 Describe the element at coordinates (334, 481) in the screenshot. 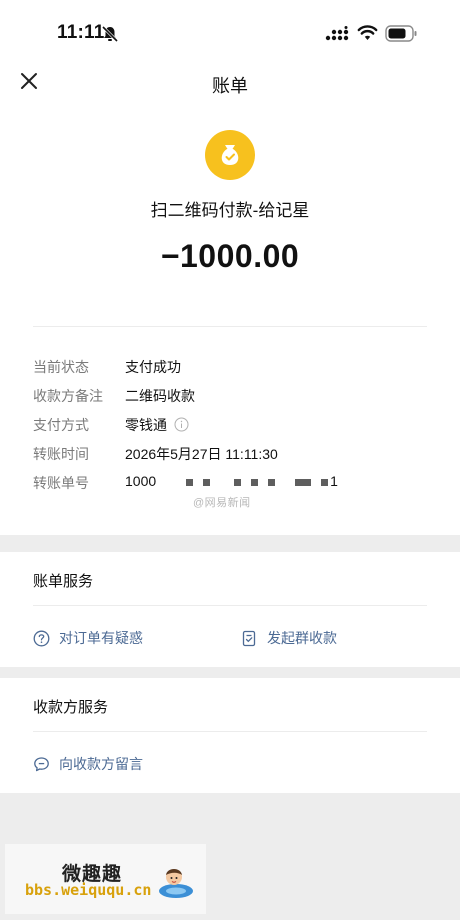

I see `transaction-id-suffix: 1` at that location.